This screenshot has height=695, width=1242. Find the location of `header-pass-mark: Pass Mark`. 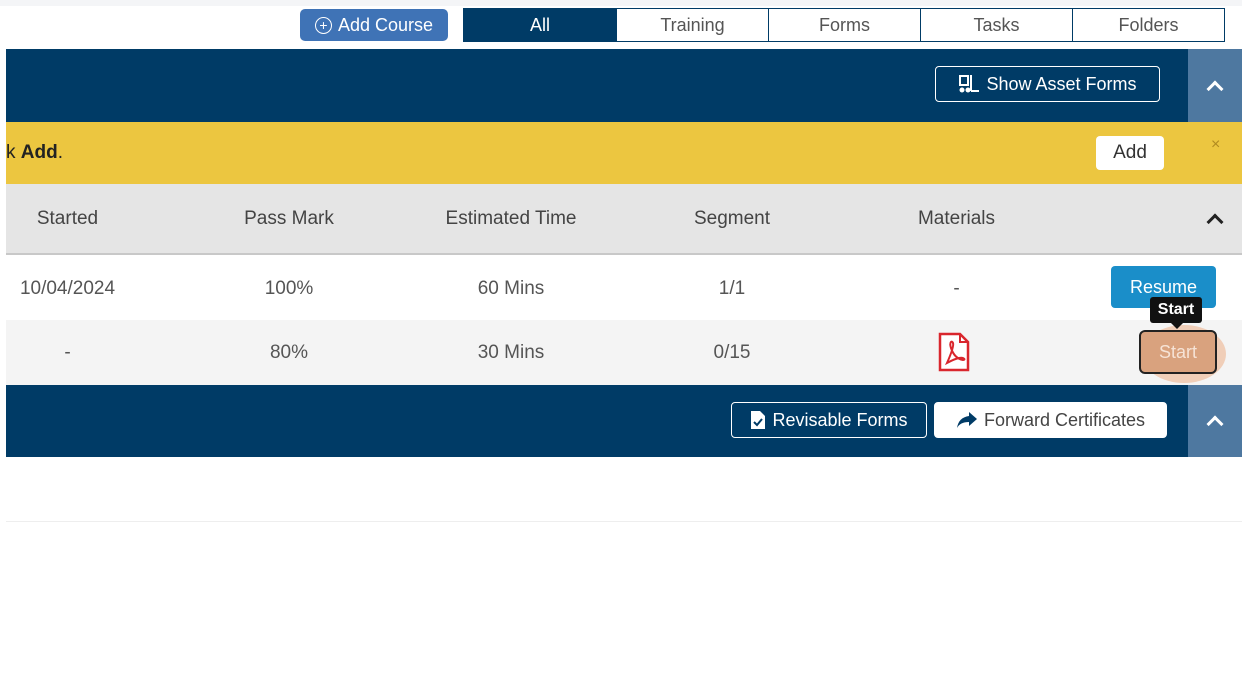

header-pass-mark: Pass Mark is located at coordinates (289, 218).